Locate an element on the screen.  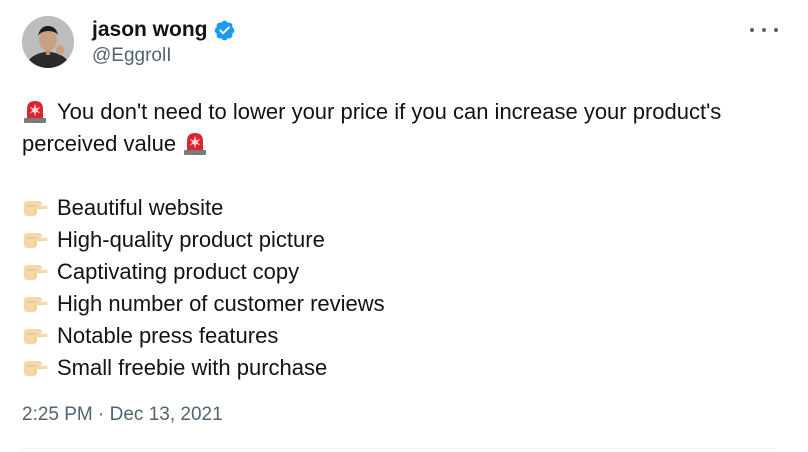
more-options-icon is located at coordinates (764, 30).